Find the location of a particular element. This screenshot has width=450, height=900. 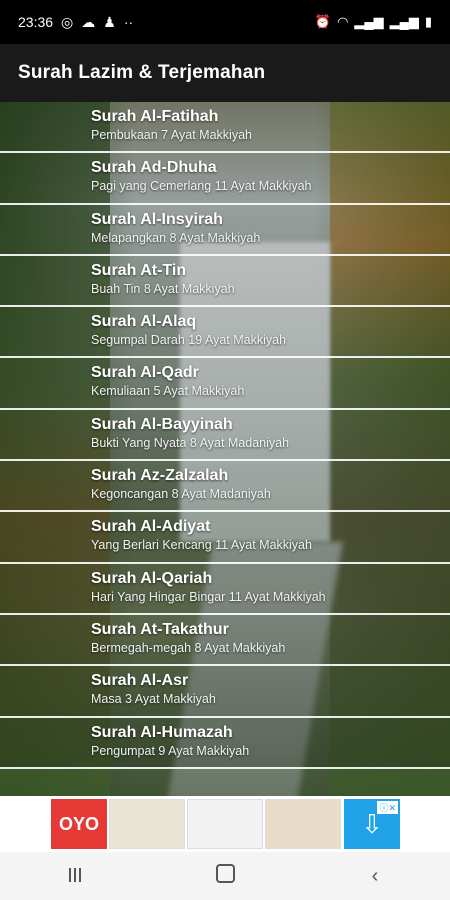

surah-subtitle: Pagi yang Cemerlang 11 Ayat Makkiyah is located at coordinates (201, 186).